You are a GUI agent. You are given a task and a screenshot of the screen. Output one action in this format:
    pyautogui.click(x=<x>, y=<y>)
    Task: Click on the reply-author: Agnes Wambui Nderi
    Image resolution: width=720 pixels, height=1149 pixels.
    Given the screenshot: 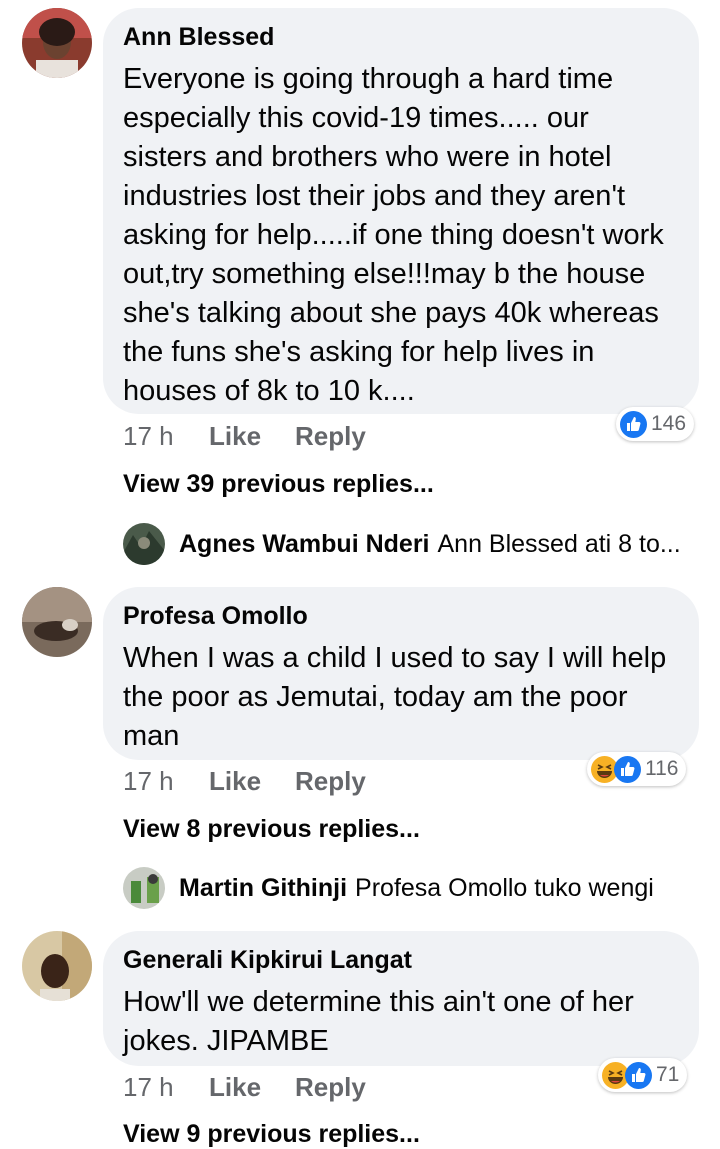 What is the action you would take?
    pyautogui.click(x=304, y=544)
    